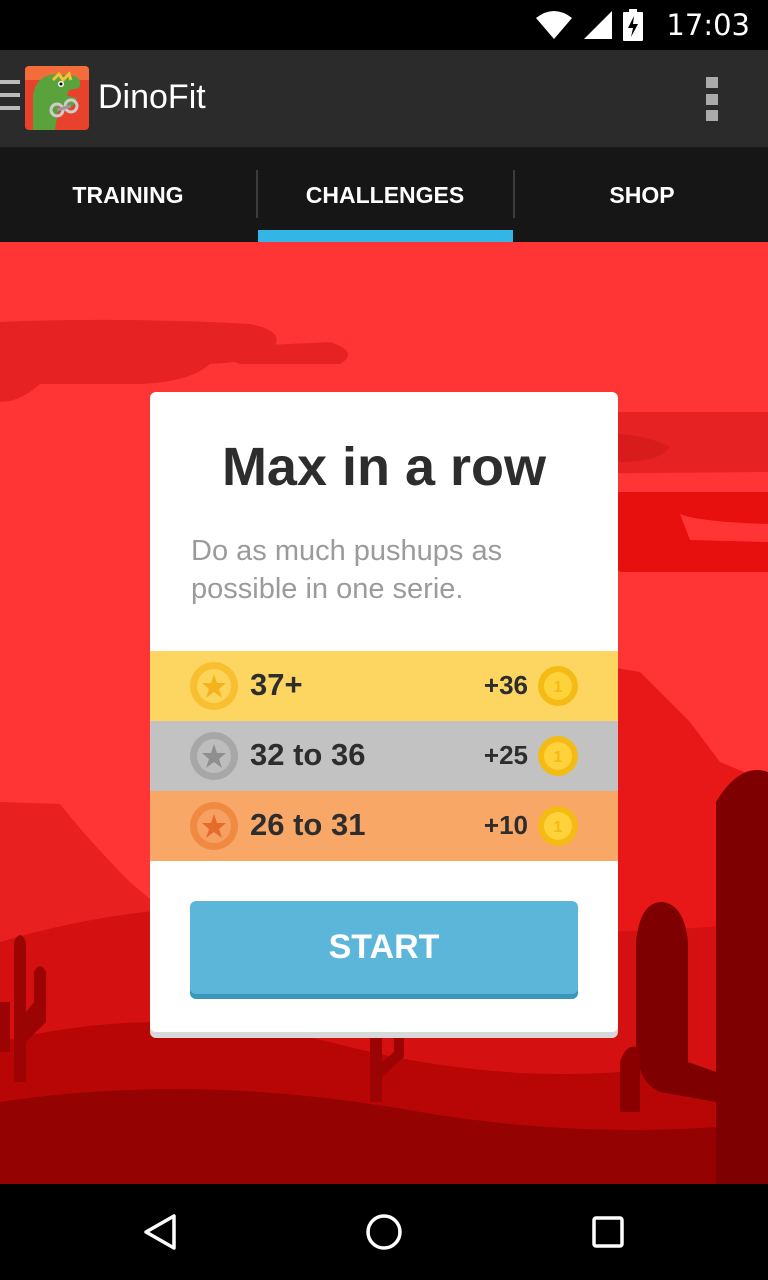 Image resolution: width=768 pixels, height=1280 pixels. I want to click on tier-row-bronze: 26 to 31 +10 1, so click(384, 826).